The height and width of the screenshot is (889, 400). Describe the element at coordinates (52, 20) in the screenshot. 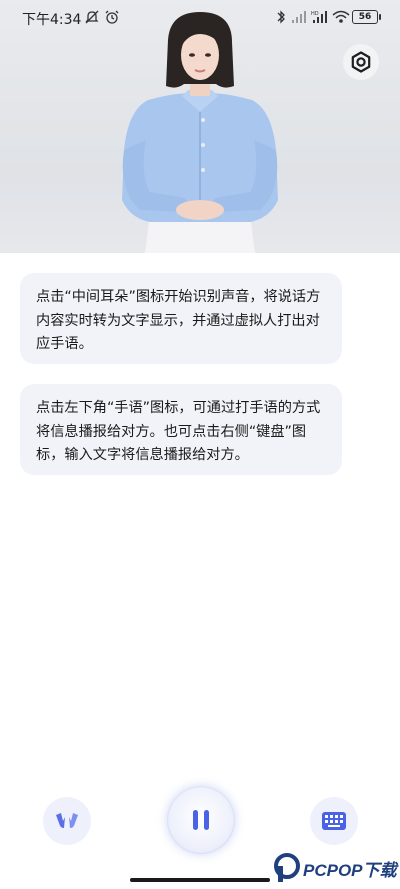

I see `status-time: 下午4:34` at that location.